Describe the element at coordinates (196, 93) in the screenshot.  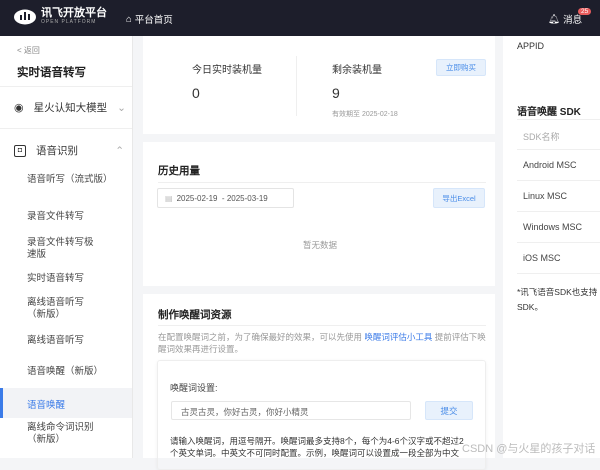
I see `today-installs-value: 0` at that location.